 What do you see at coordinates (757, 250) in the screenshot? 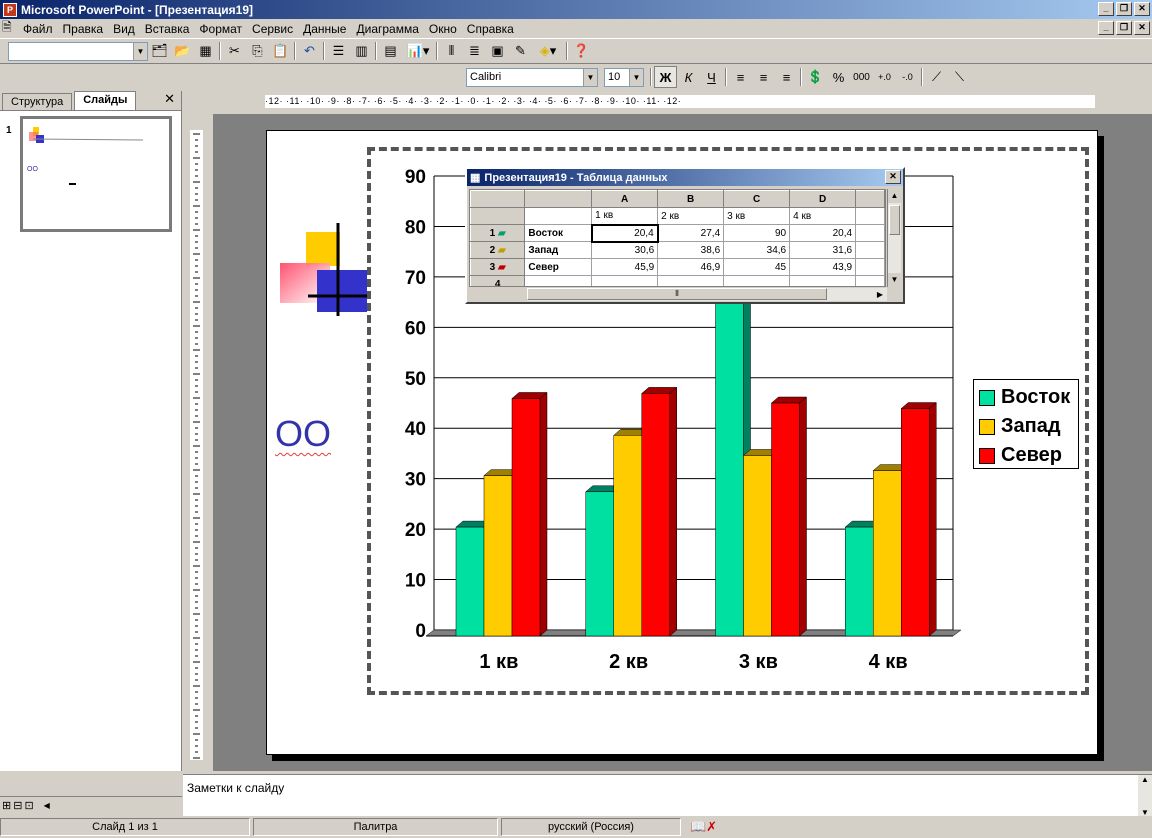
I see `value-cell: 34,6` at bounding box center [757, 250].